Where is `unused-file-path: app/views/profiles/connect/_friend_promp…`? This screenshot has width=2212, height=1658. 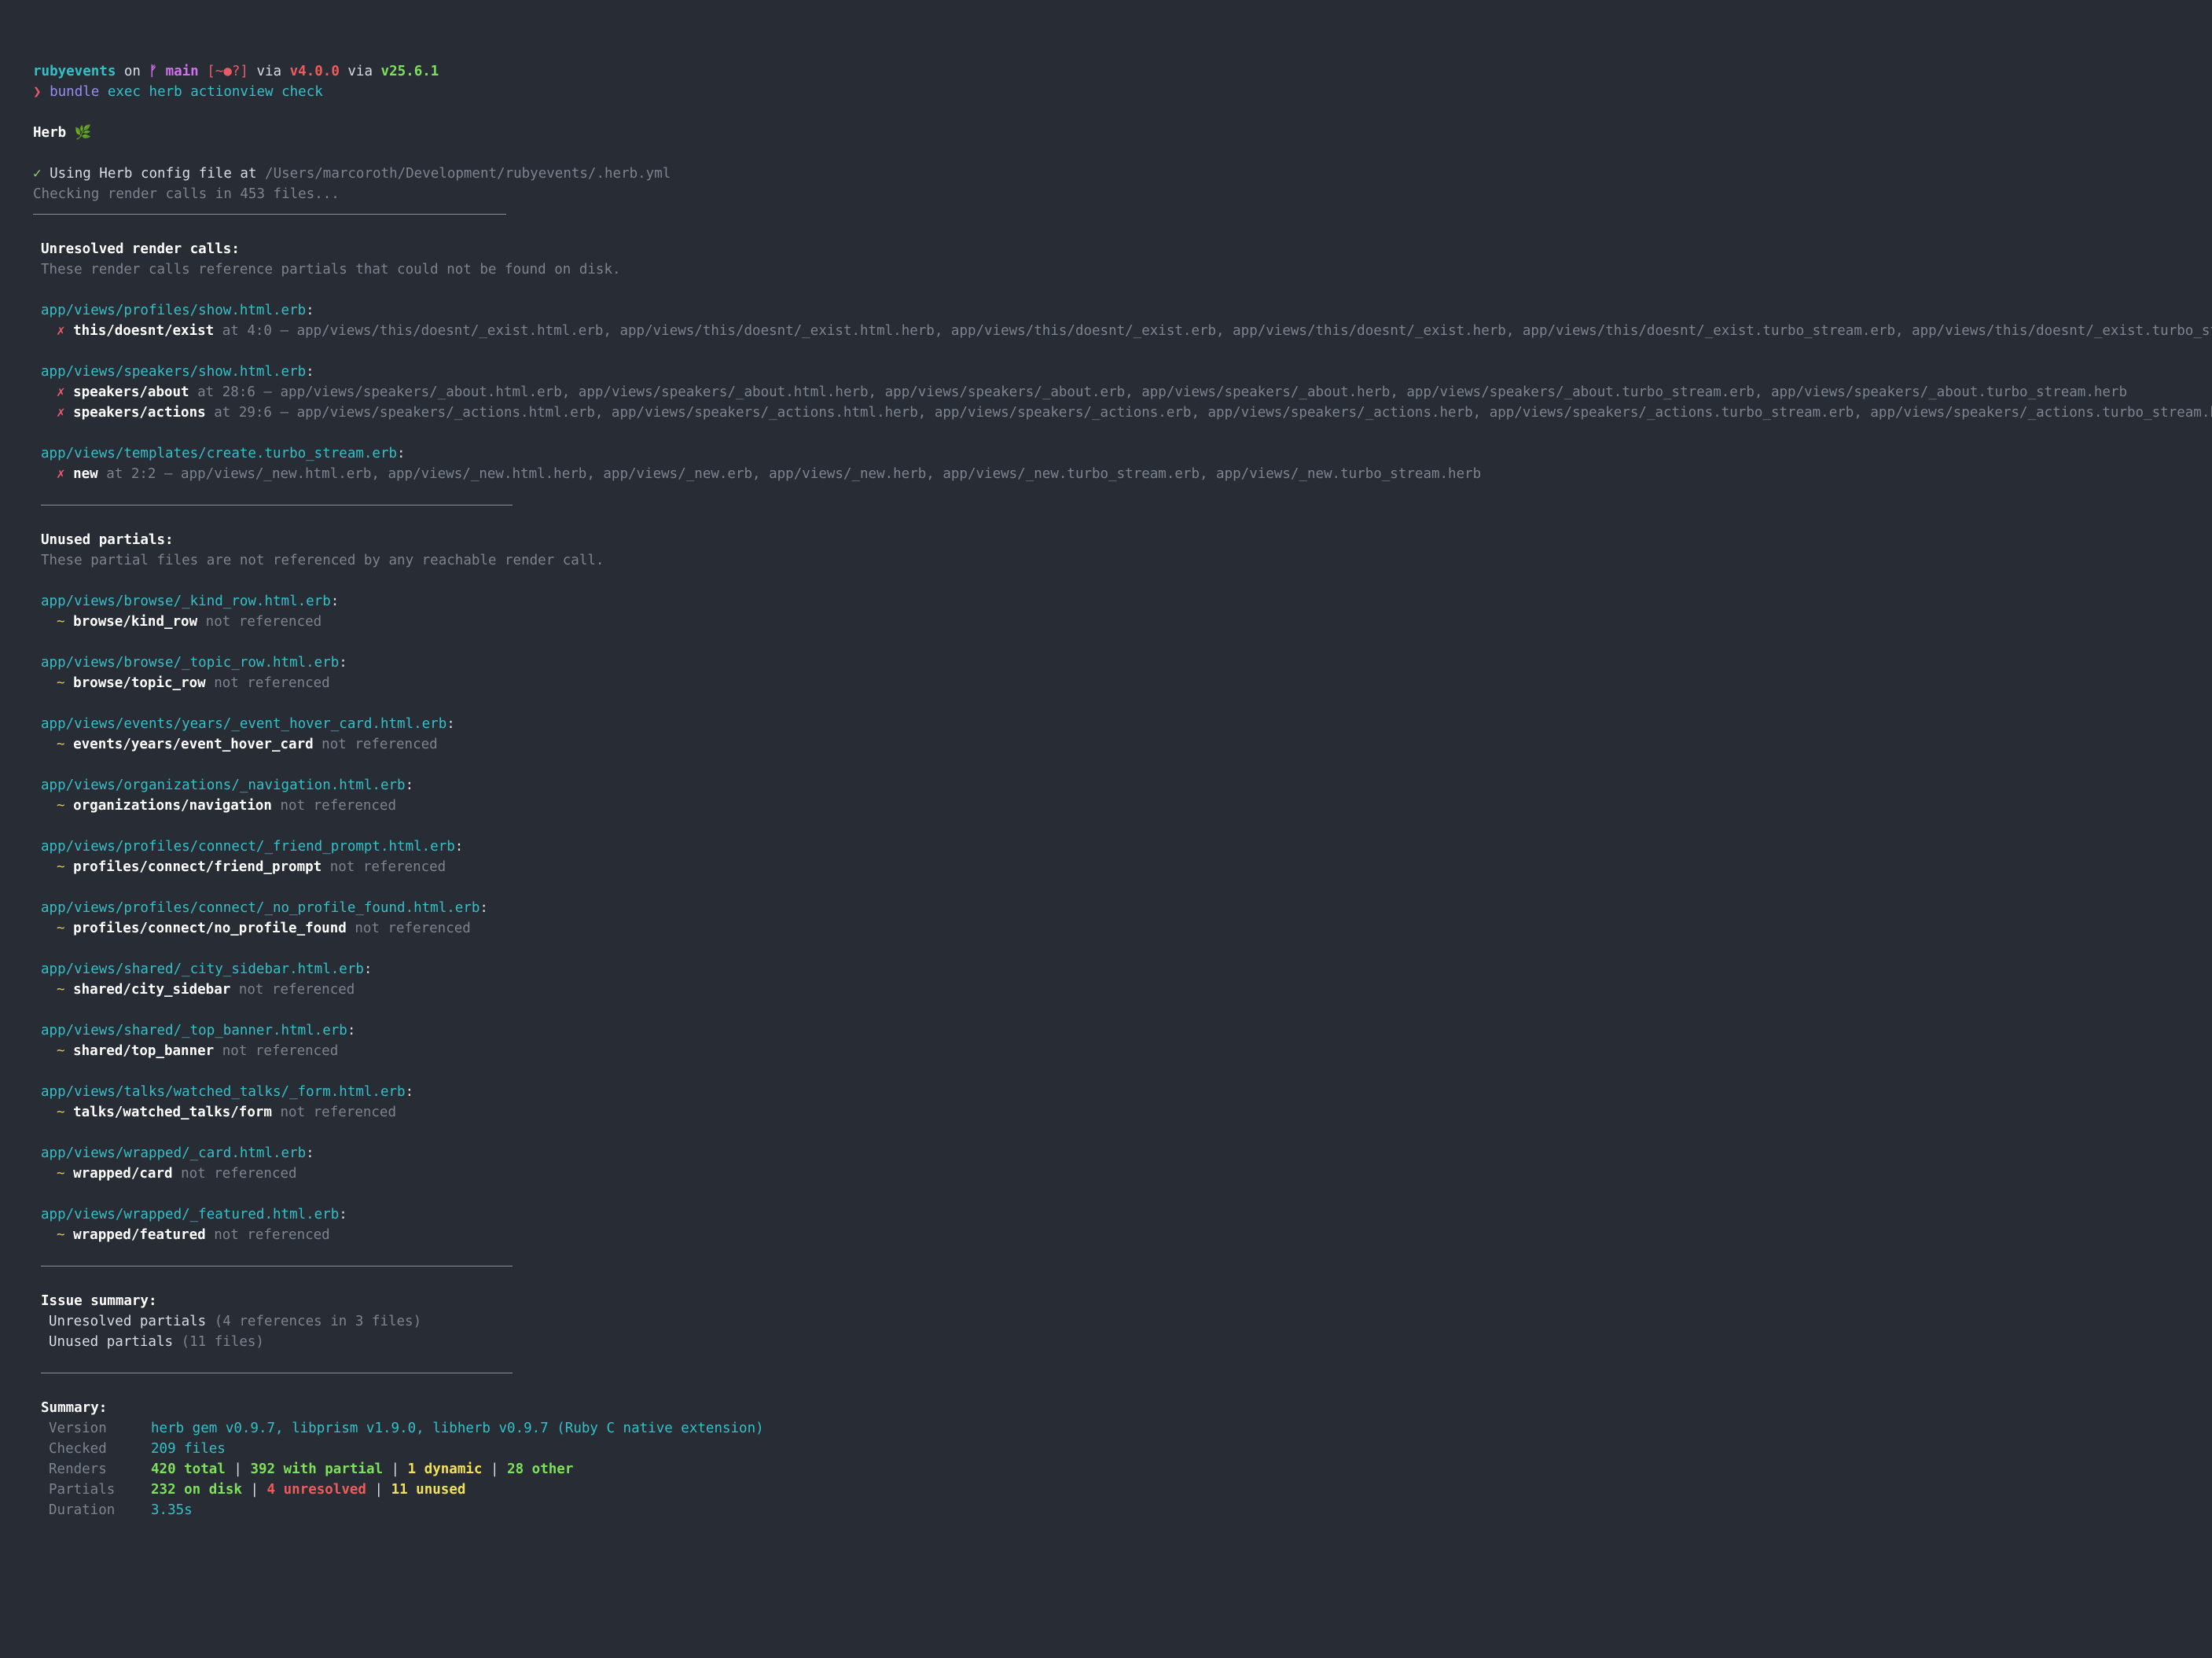
unused-file-path: app/views/profiles/connect/_friend_promp… is located at coordinates (248, 847).